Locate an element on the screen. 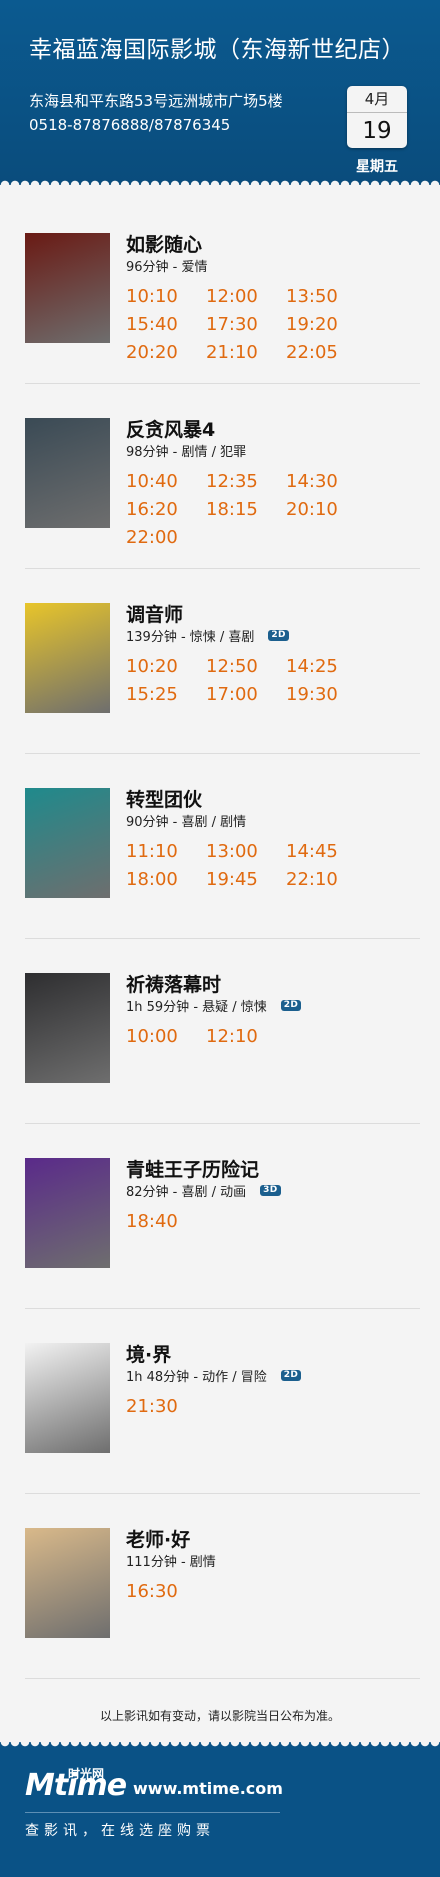 The width and height of the screenshot is (440, 1877). showtime: 18:40 is located at coordinates (166, 1222).